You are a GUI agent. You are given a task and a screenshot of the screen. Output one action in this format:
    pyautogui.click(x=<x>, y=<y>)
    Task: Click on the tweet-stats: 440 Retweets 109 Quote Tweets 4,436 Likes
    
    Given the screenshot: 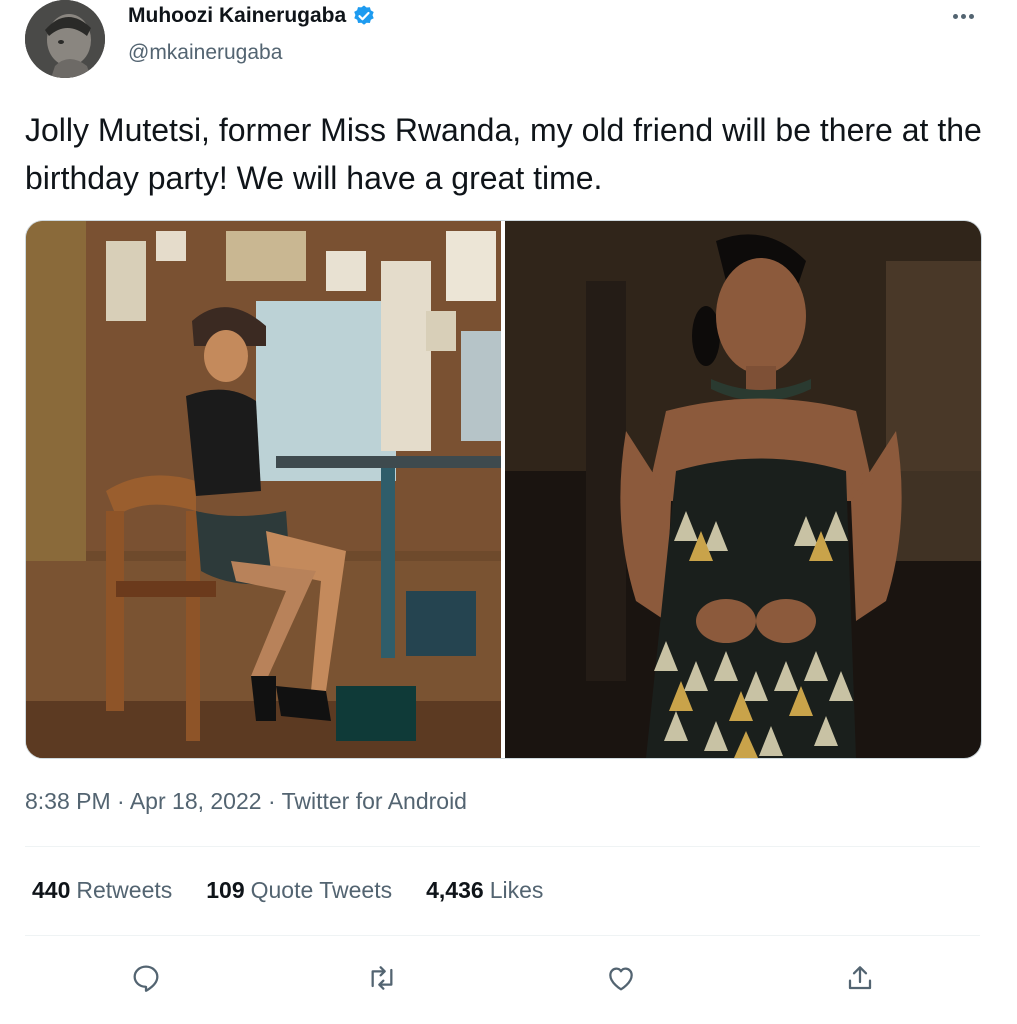 What is the action you would take?
    pyautogui.click(x=287, y=890)
    